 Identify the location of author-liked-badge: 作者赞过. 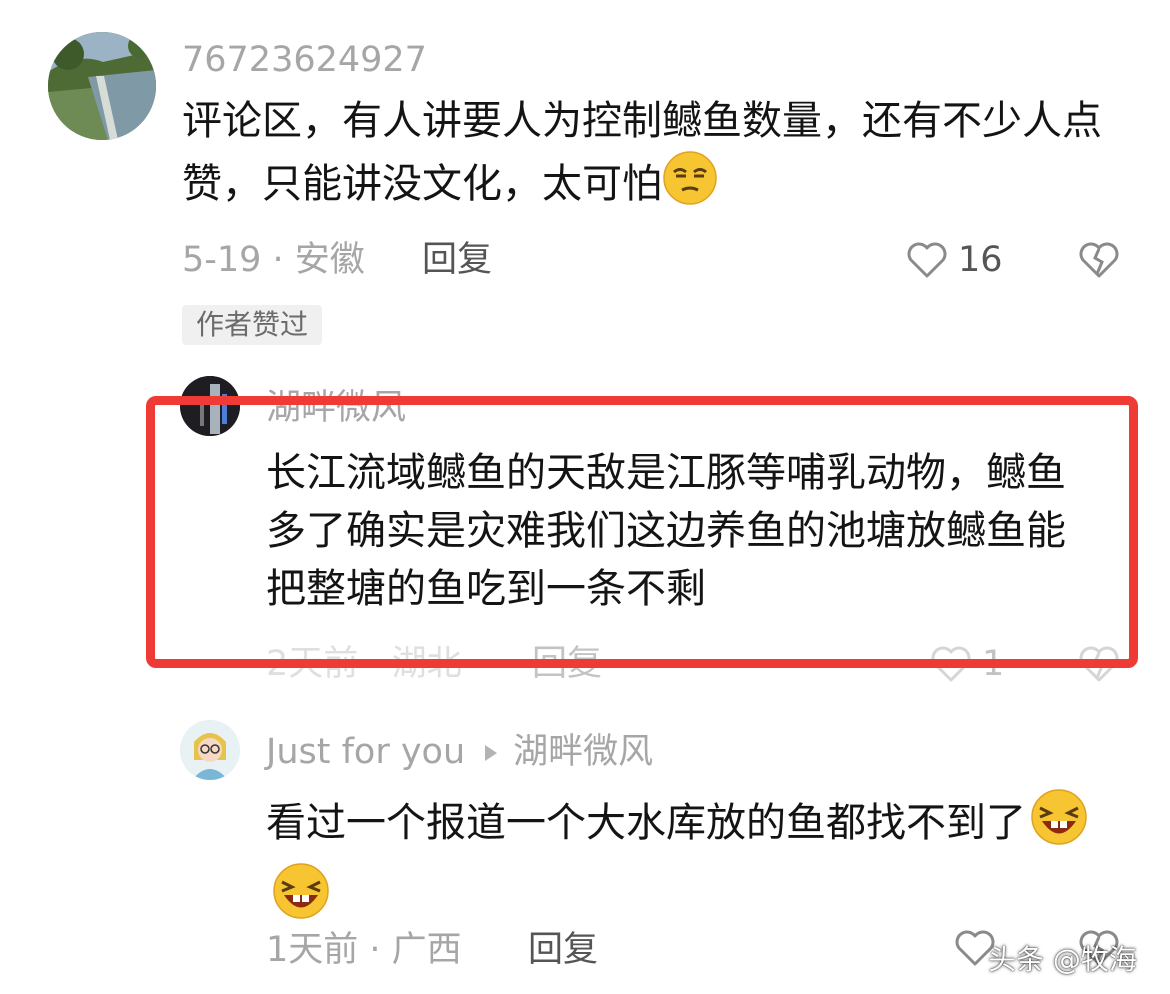
(252, 325).